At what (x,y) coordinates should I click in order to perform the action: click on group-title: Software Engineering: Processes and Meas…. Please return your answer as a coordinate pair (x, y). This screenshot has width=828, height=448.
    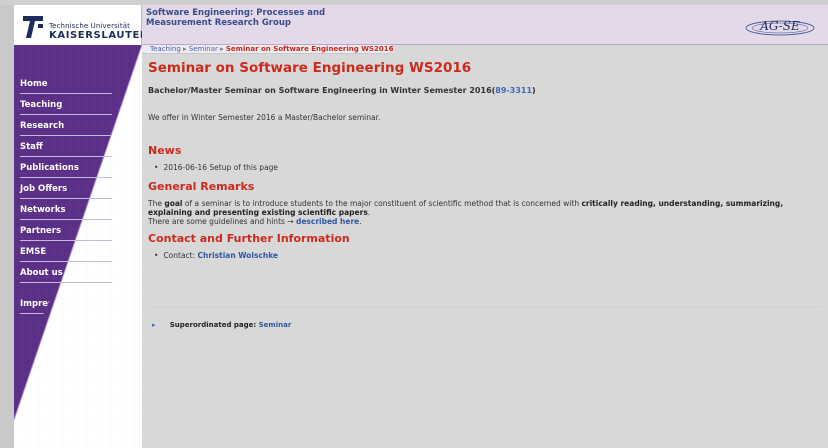
    Looking at the image, I should click on (246, 18).